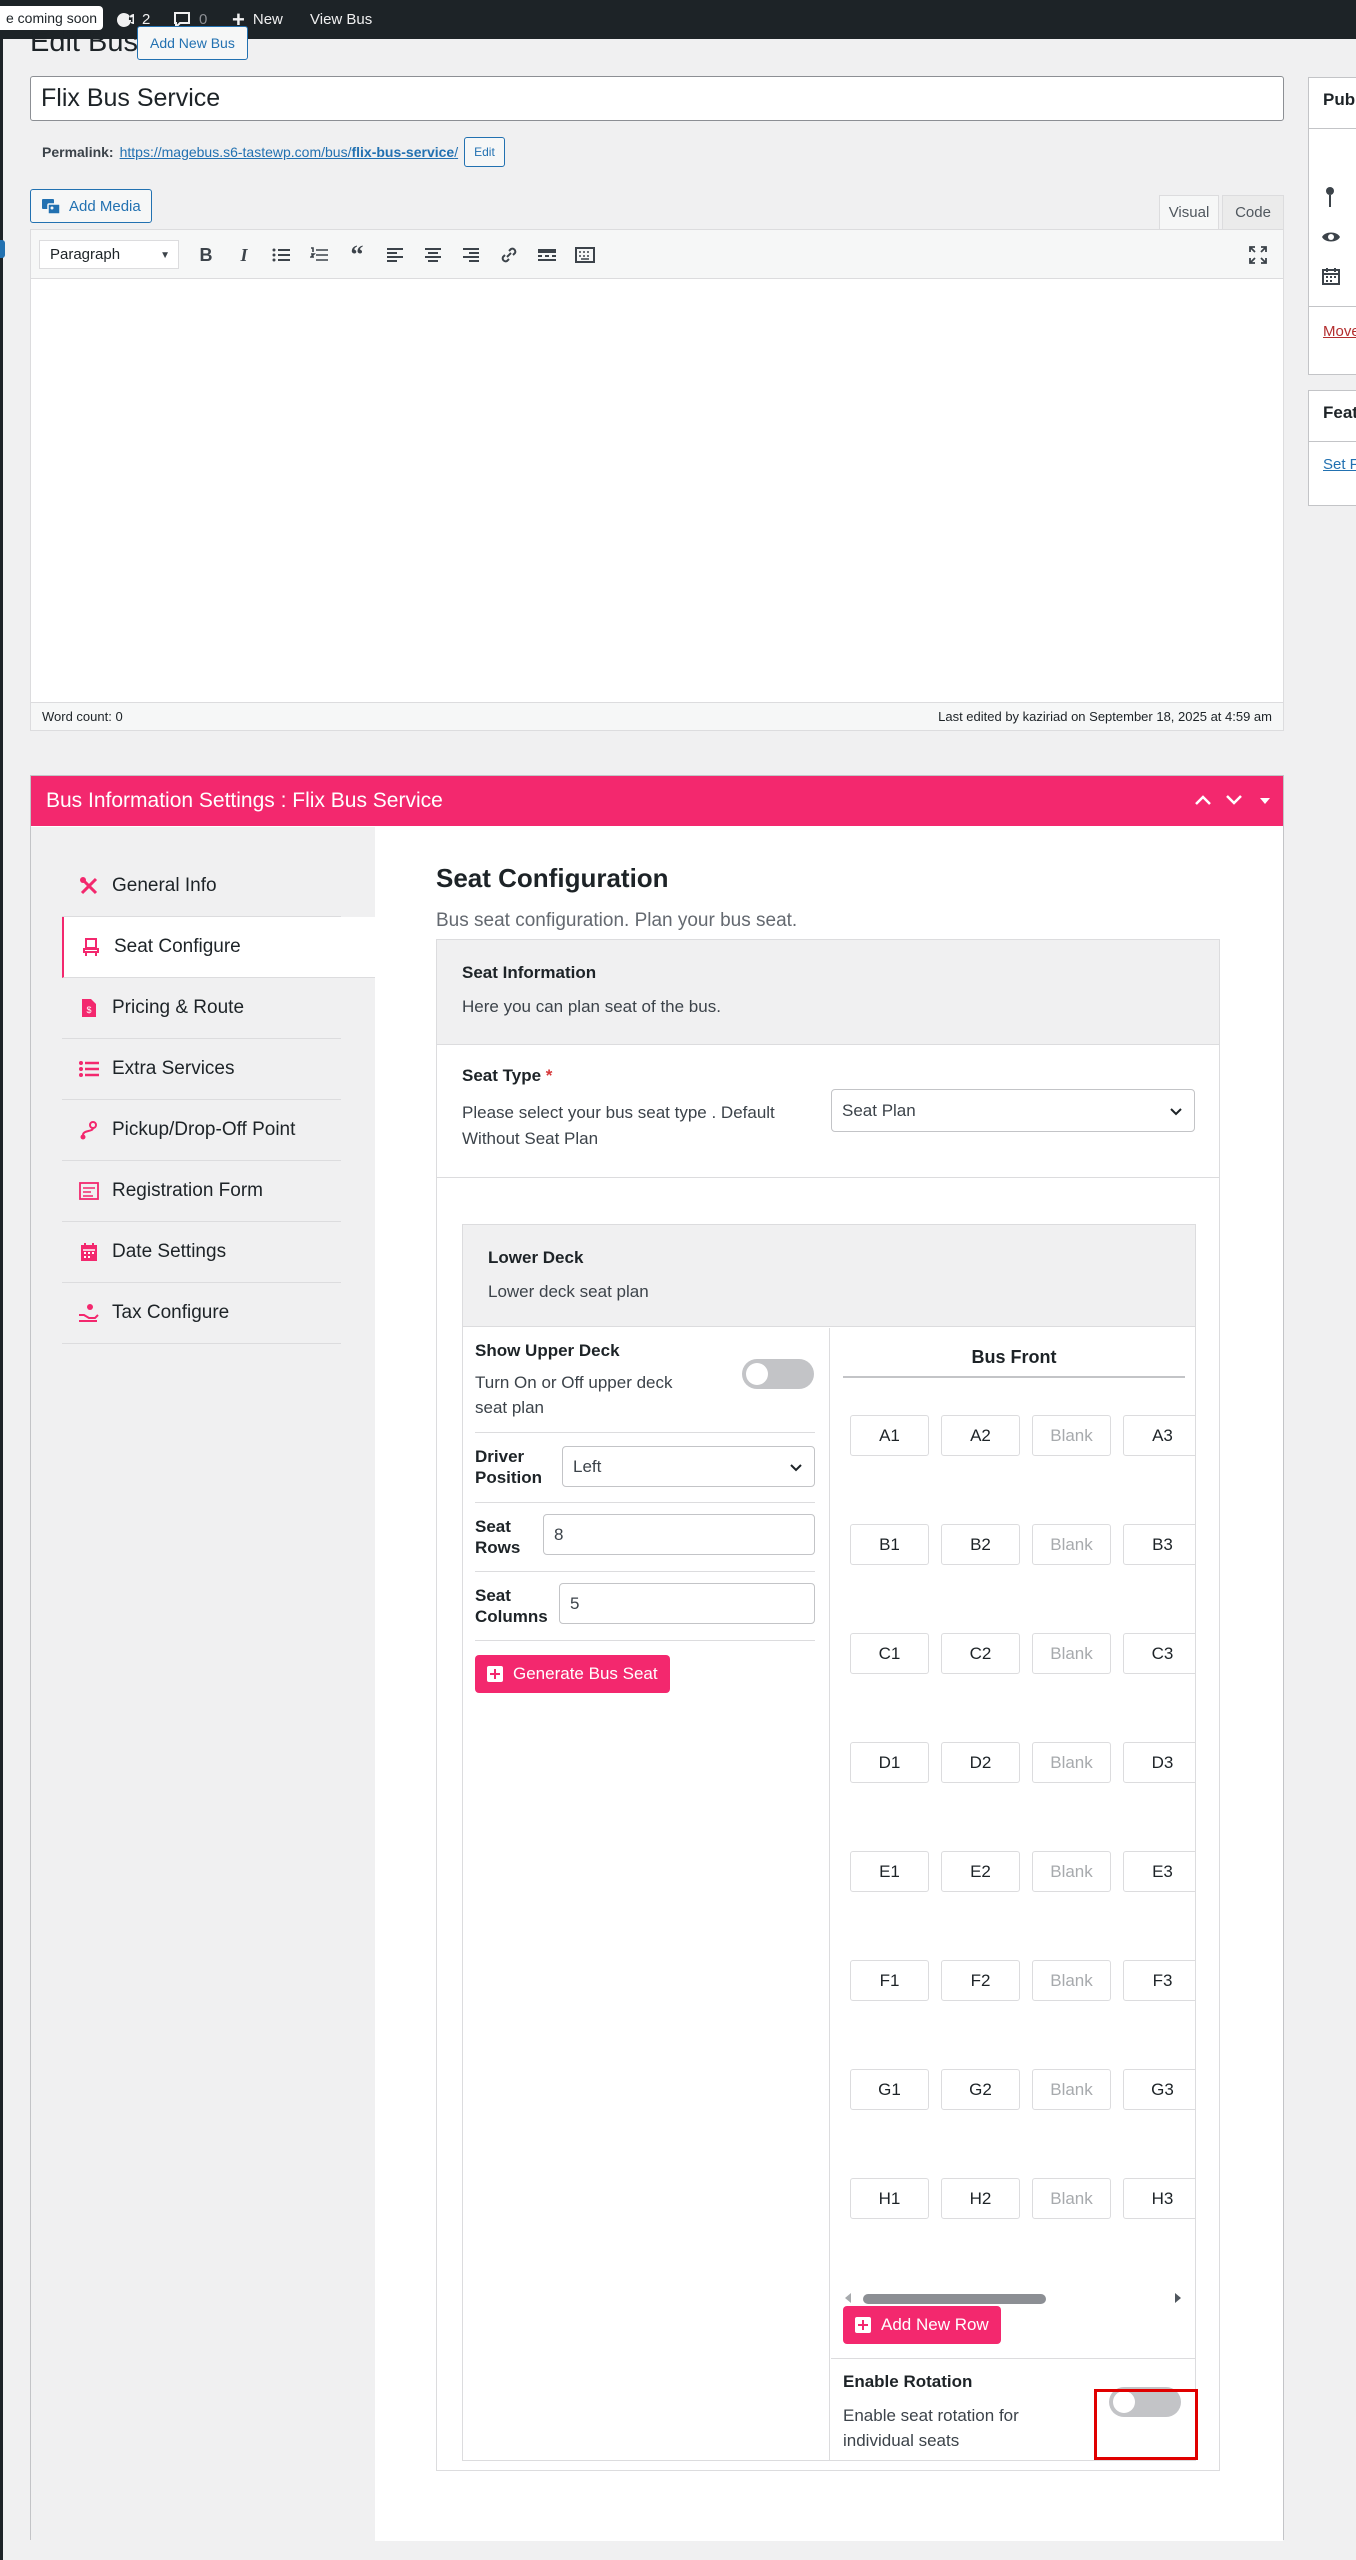 This screenshot has width=1356, height=2560. I want to click on set-featured-image-link: Set F, so click(1339, 464).